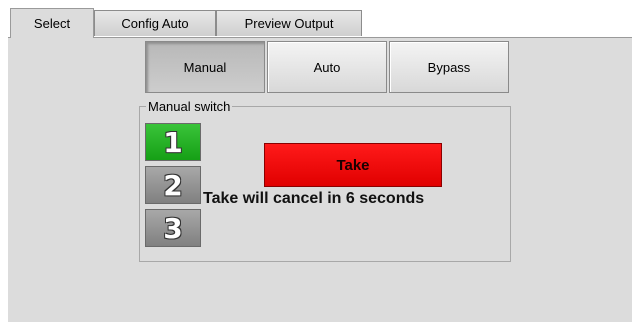  Describe the element at coordinates (173, 142) in the screenshot. I see `input-1-button: 1` at that location.